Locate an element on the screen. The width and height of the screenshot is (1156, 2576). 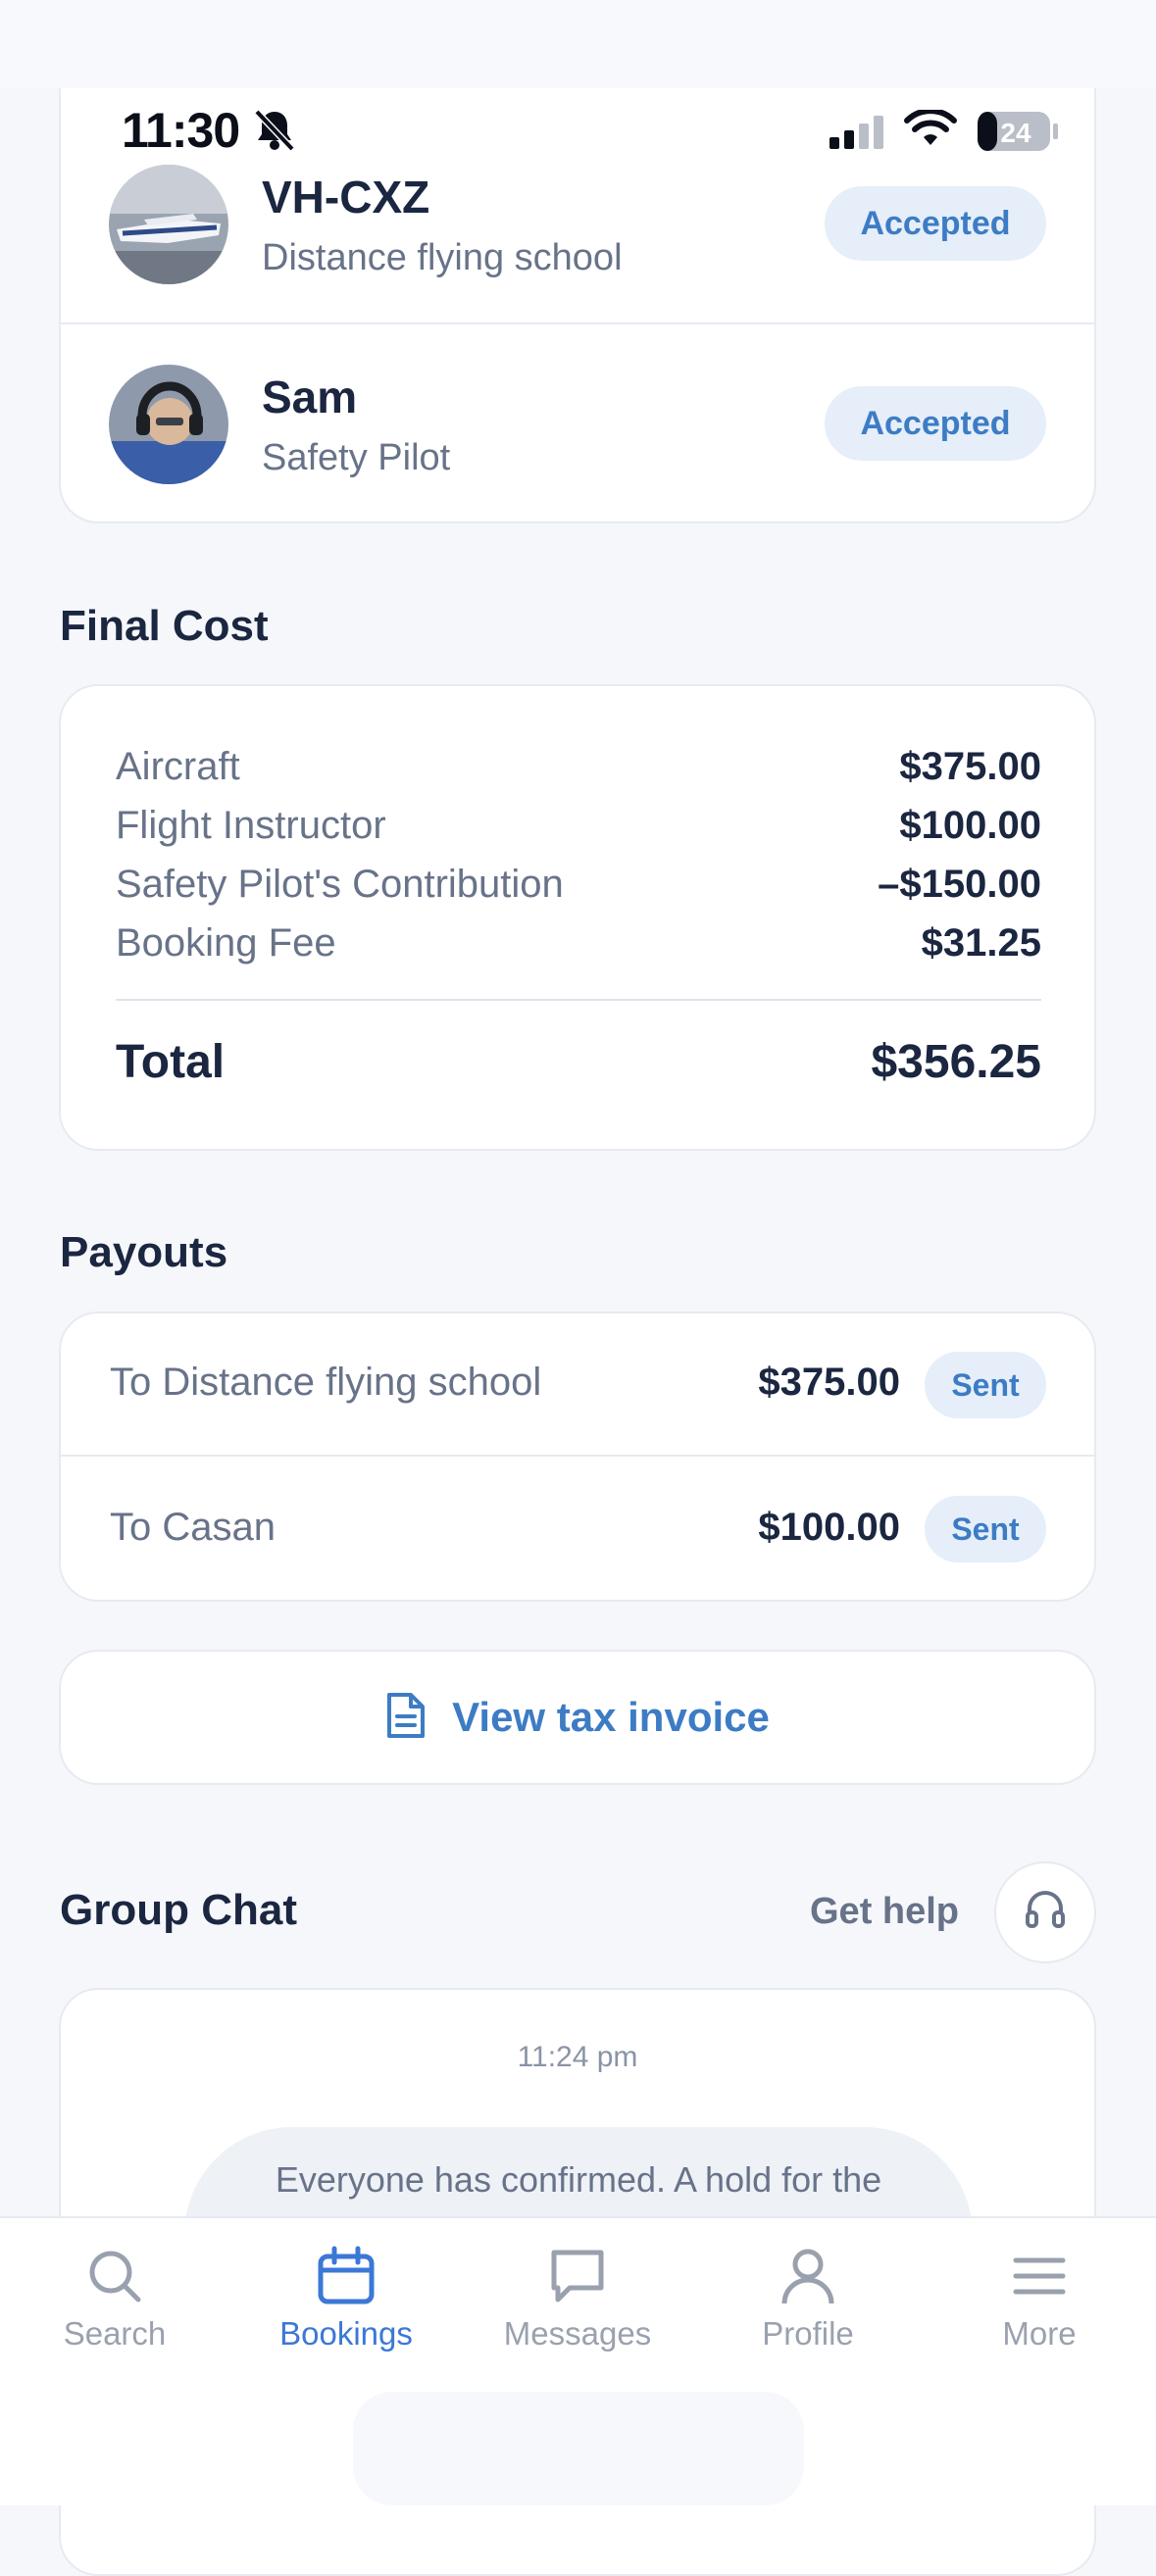
home-indicator-area is located at coordinates (578, 2448).